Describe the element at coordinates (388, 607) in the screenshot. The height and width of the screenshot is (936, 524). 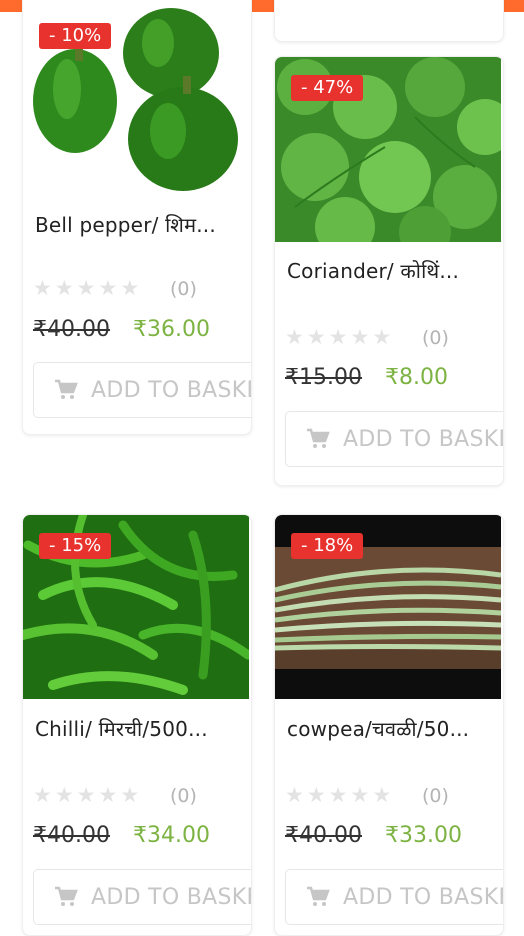
I see `product-image: - 18%` at that location.